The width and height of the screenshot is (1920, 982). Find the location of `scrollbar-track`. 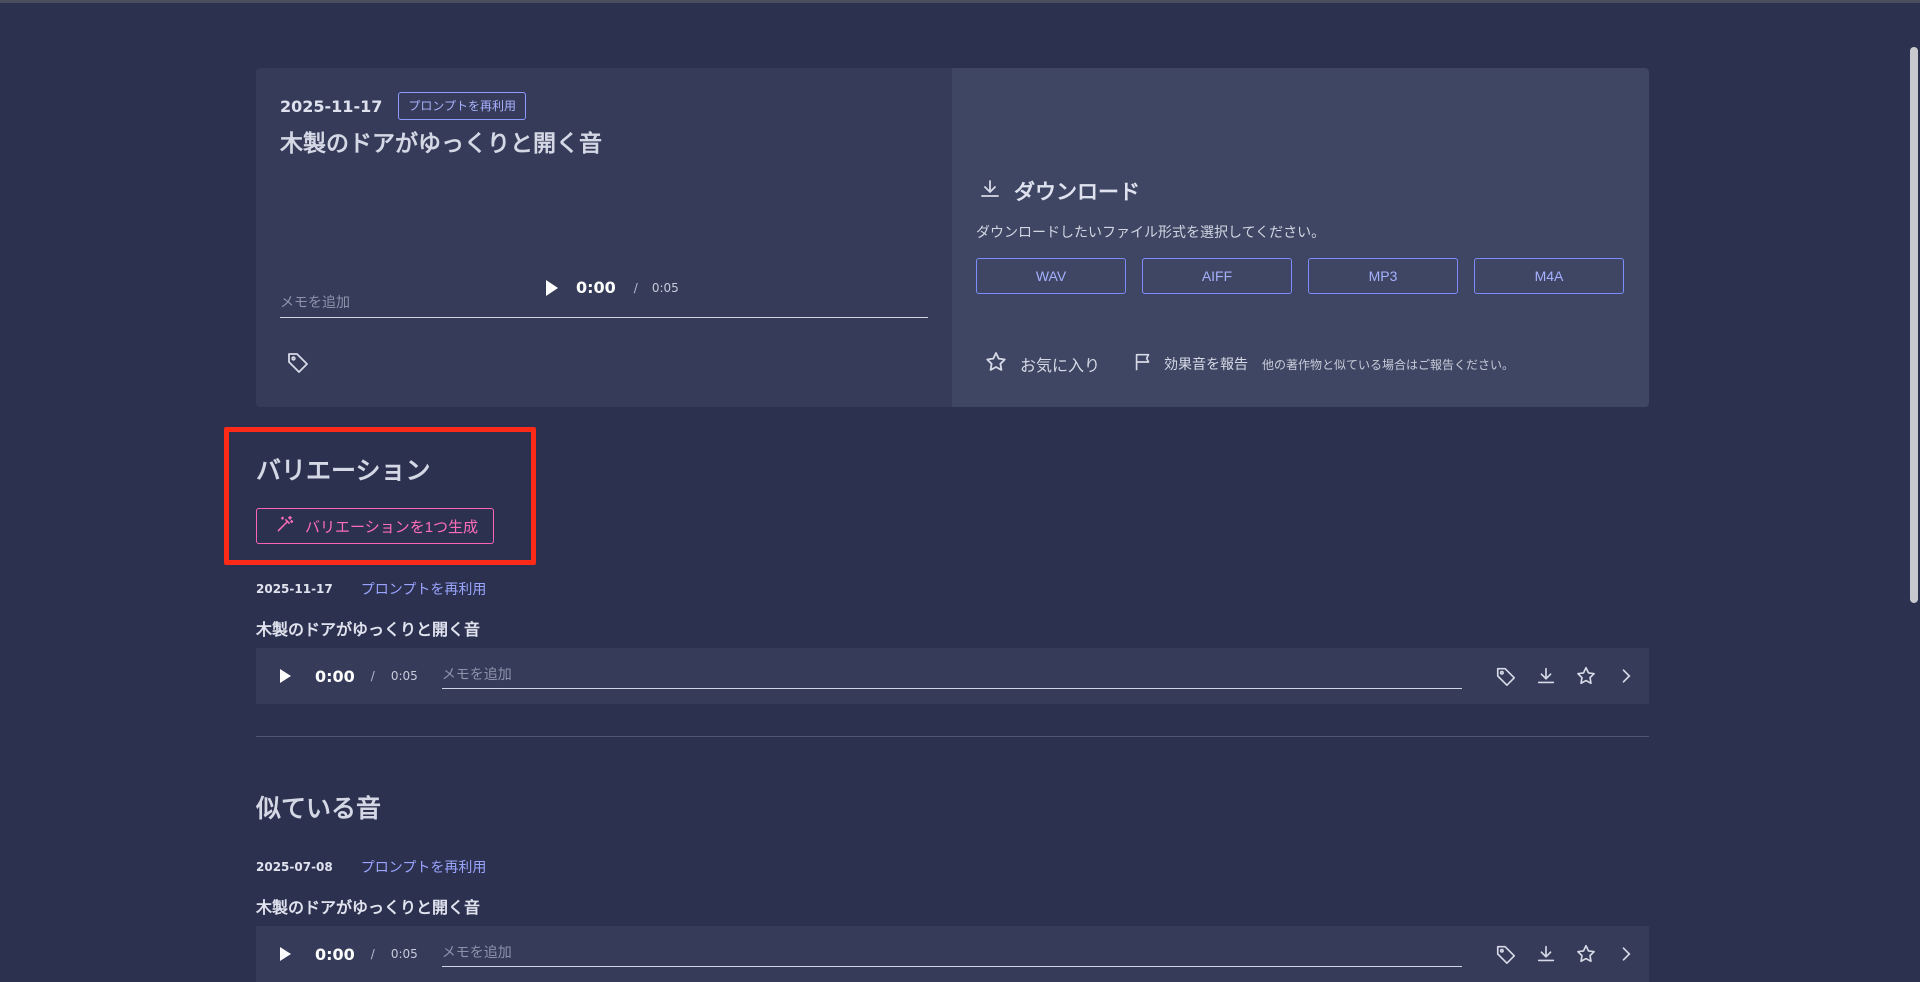

scrollbar-track is located at coordinates (1914, 476).